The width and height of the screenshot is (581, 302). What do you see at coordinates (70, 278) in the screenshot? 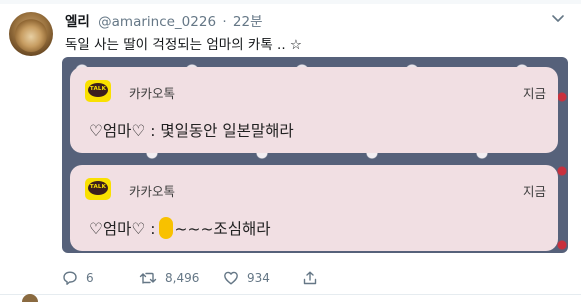
I see `reply-icon` at bounding box center [70, 278].